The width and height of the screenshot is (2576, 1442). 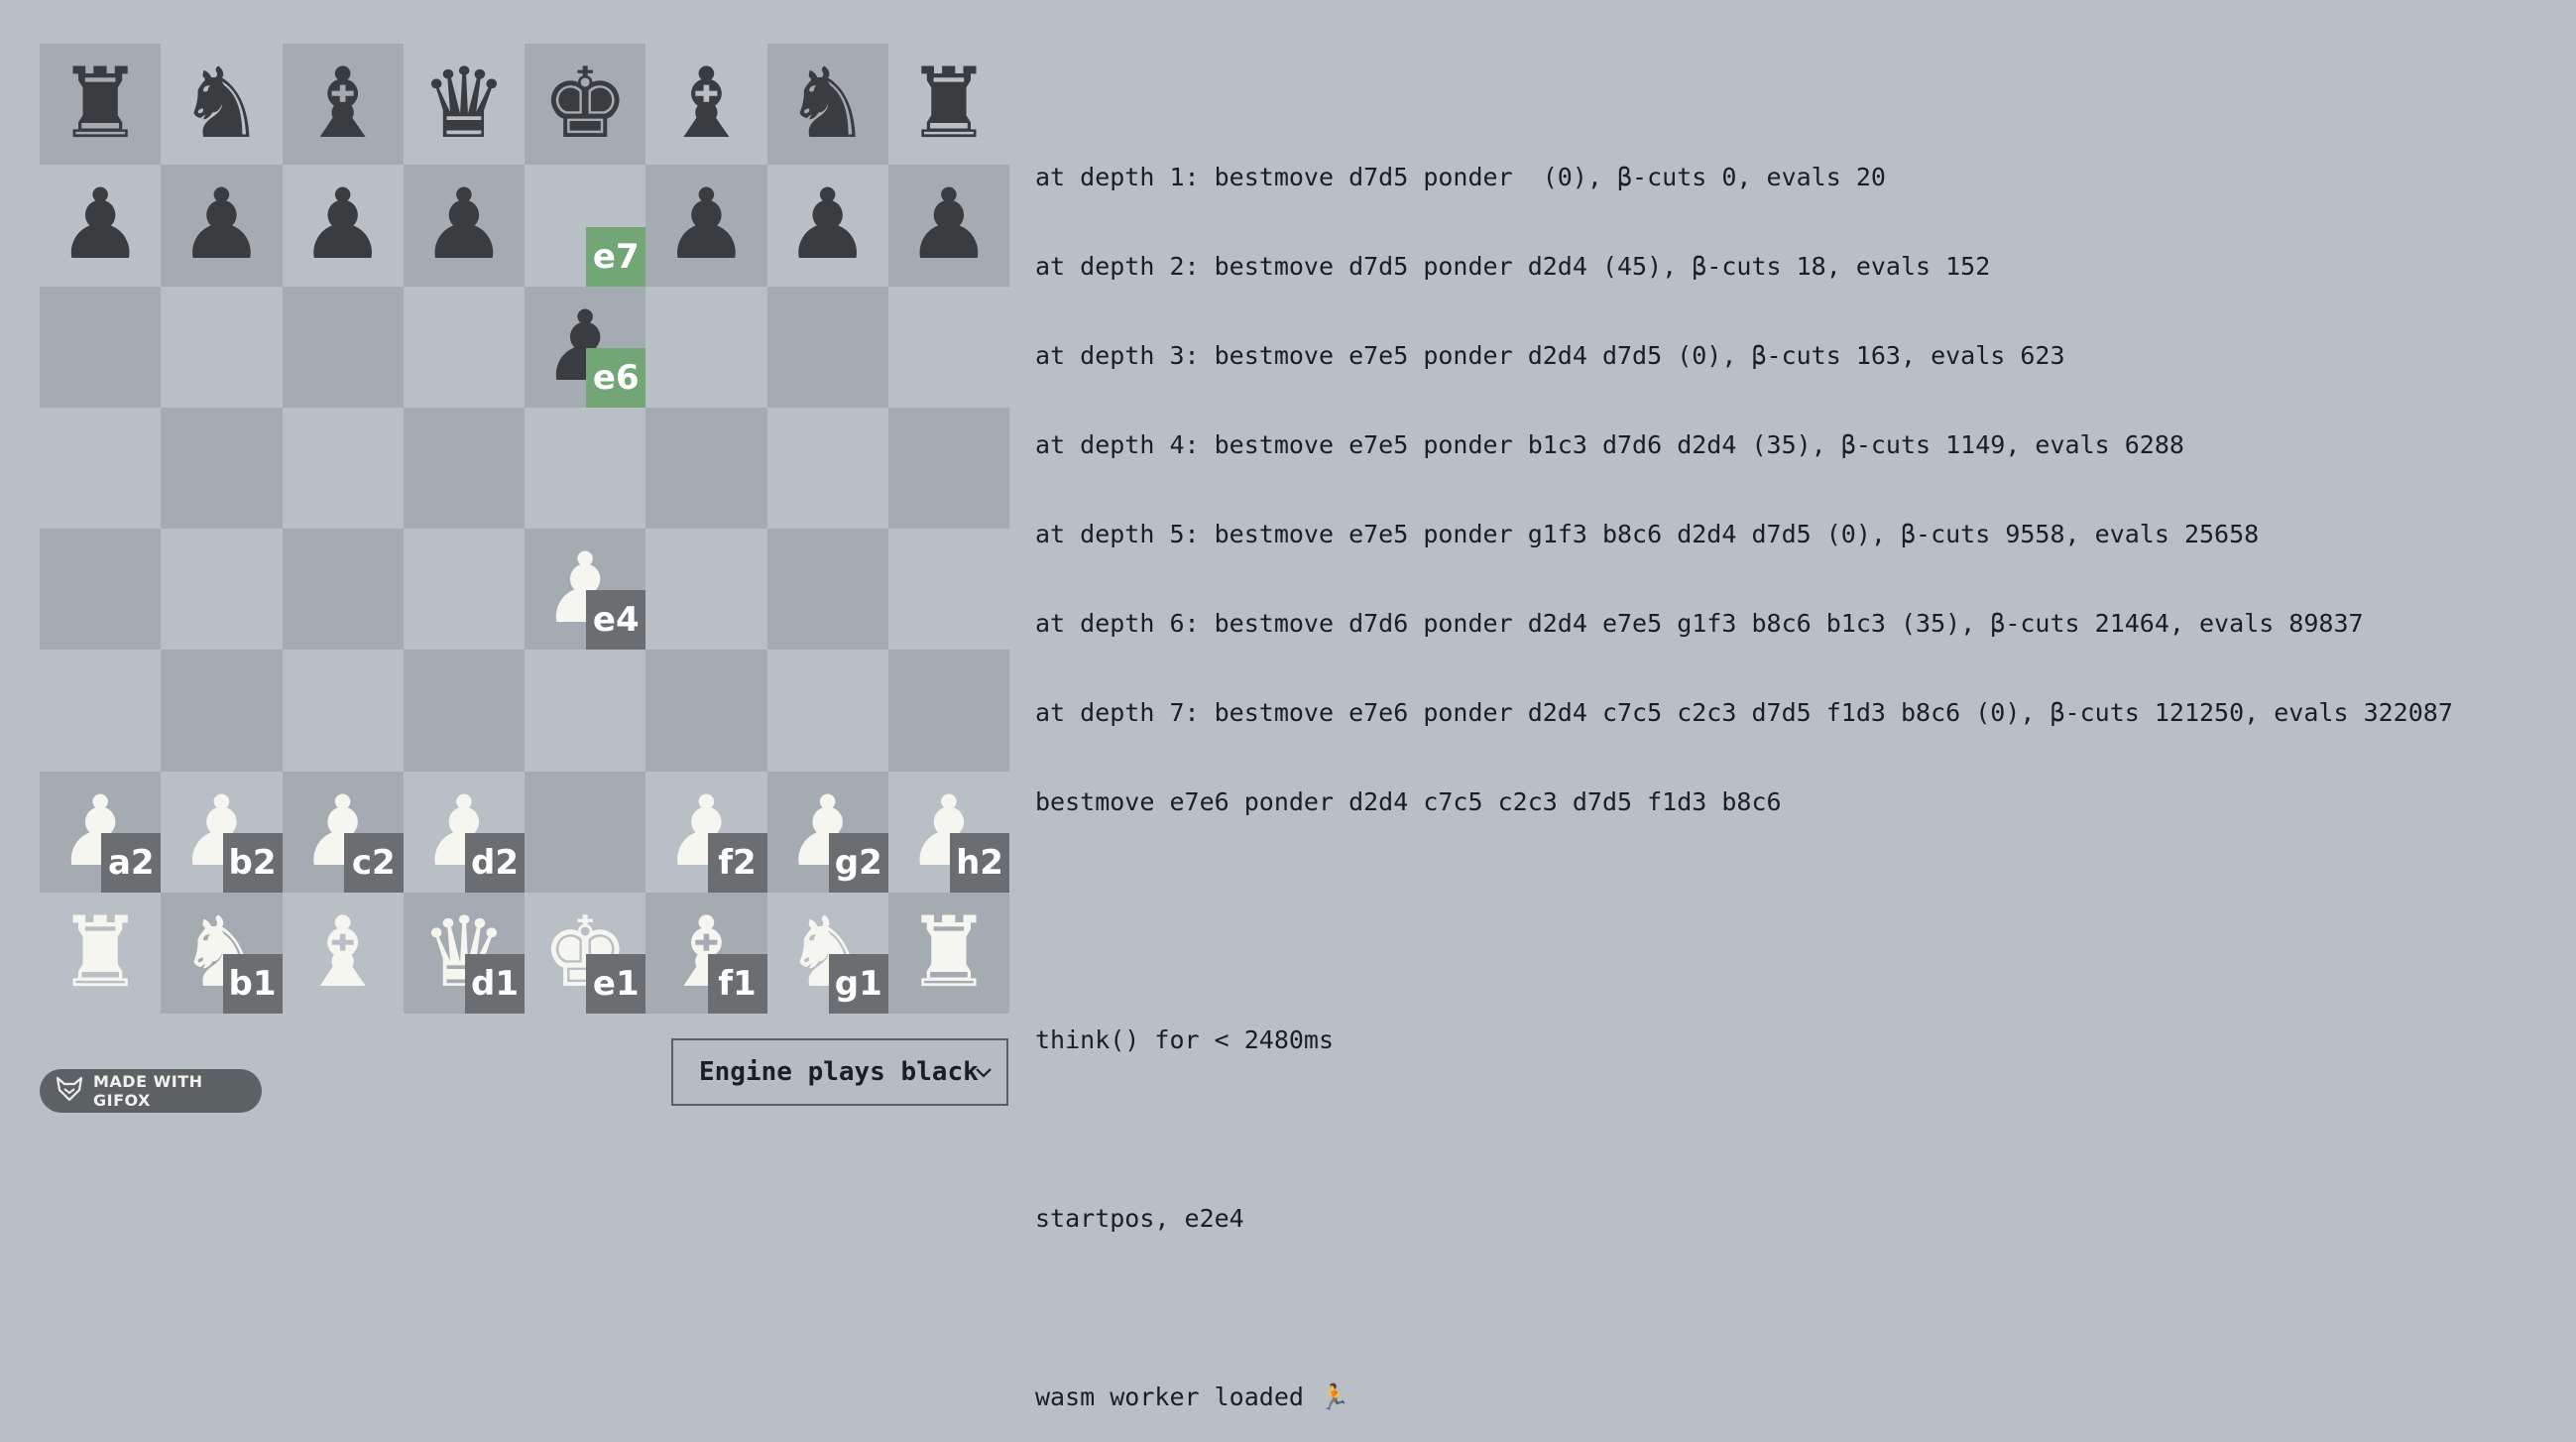 I want to click on square-h4, so click(x=948, y=590).